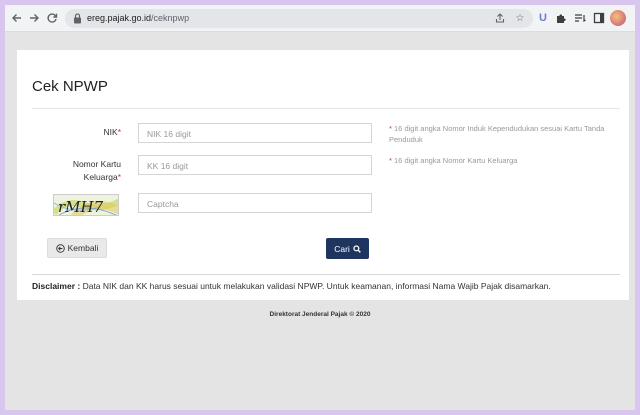 The image size is (640, 415). Describe the element at coordinates (255, 203) in the screenshot. I see `captcha-input: Captcha` at that location.